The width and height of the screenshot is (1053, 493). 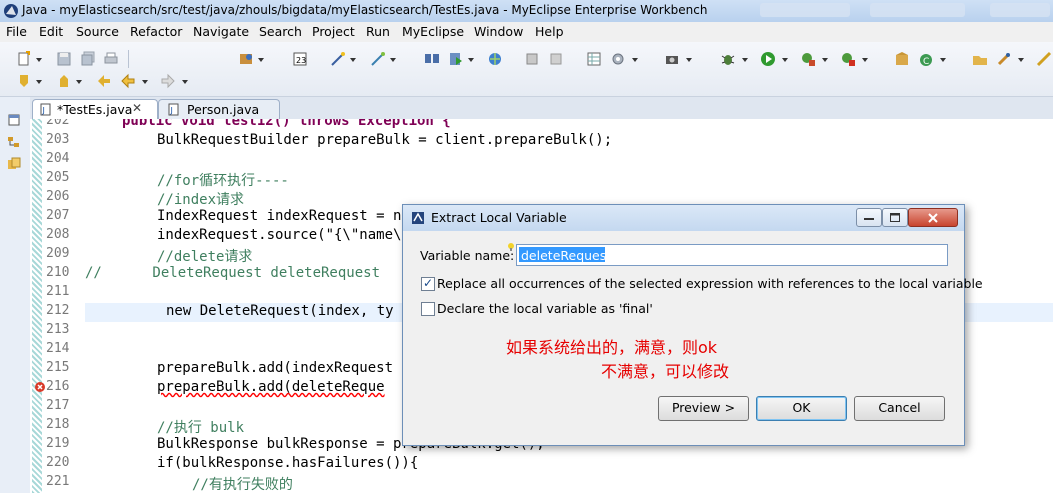 I want to click on forward-dropdown-icon, so click(x=185, y=82).